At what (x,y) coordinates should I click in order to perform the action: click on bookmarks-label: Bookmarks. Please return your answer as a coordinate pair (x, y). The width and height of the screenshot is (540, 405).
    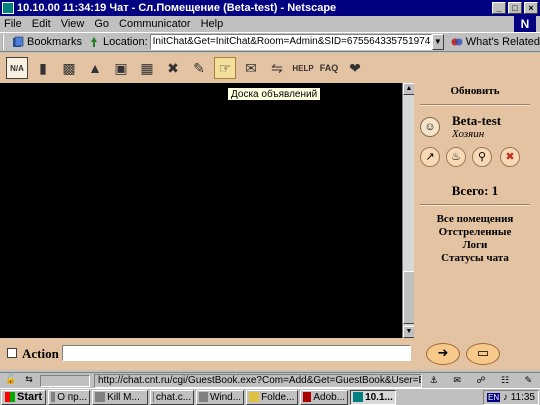
    Looking at the image, I should click on (54, 42).